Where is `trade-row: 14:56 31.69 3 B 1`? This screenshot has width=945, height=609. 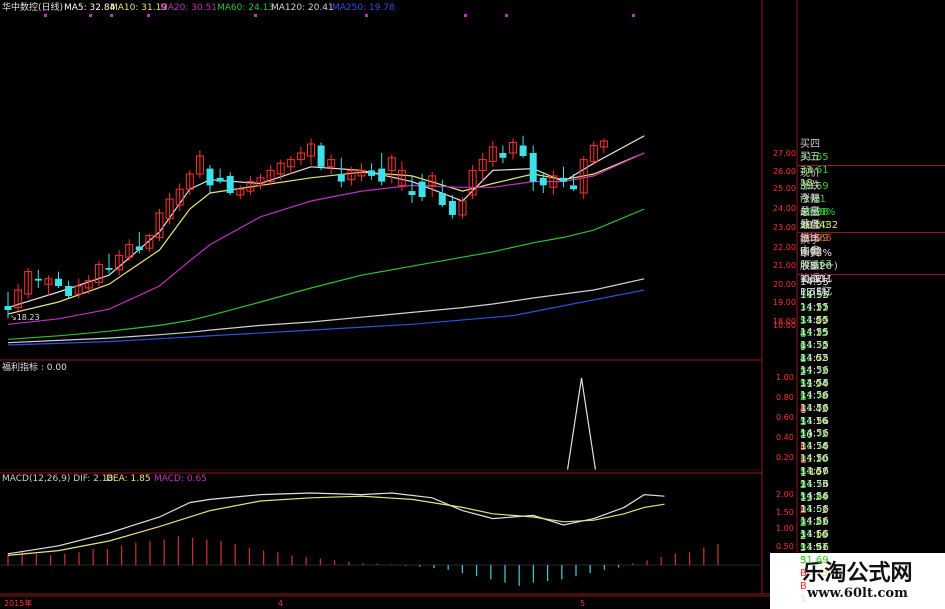
trade-row: 14:56 31.69 3 B 1 is located at coordinates (872, 573).